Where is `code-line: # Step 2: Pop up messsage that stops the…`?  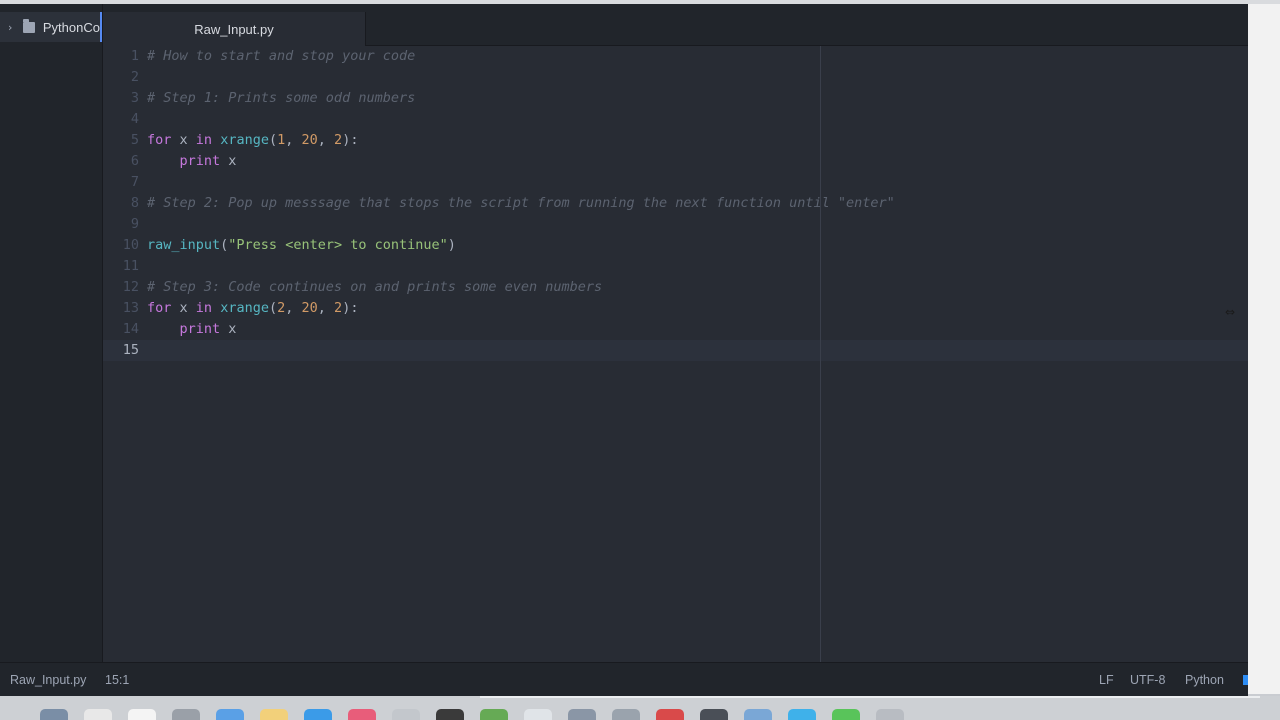 code-line: # Step 2: Pop up messsage that stops the… is located at coordinates (697, 203).